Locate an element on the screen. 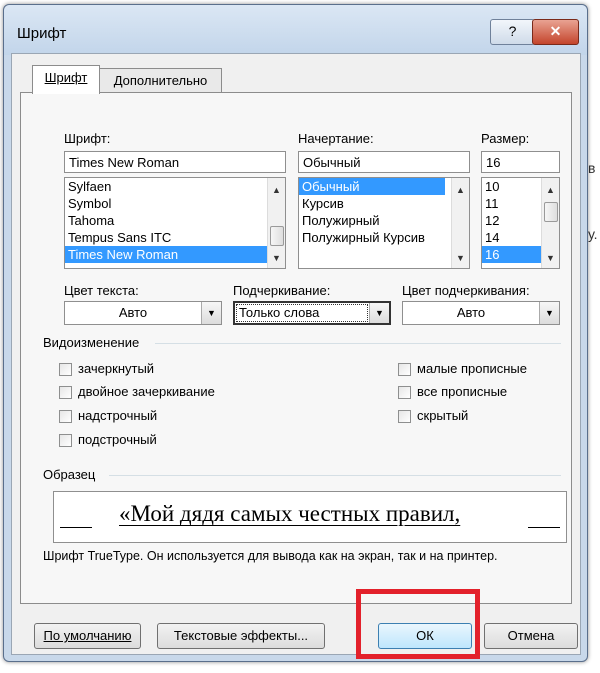  underline-color-label: Цвет подчеркивания: is located at coordinates (466, 290).